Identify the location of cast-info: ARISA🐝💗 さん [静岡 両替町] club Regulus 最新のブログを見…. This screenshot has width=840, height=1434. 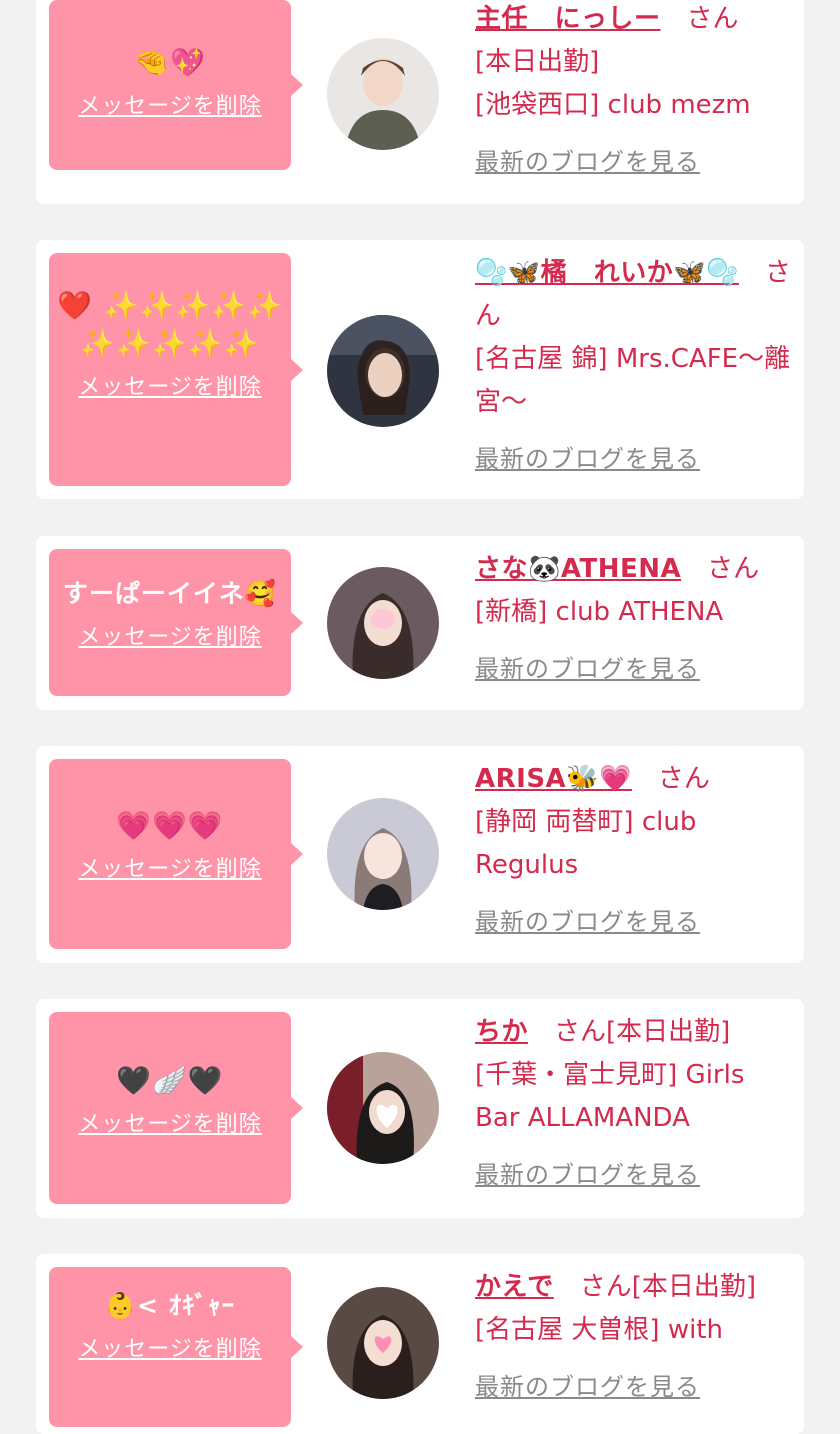
(634, 851).